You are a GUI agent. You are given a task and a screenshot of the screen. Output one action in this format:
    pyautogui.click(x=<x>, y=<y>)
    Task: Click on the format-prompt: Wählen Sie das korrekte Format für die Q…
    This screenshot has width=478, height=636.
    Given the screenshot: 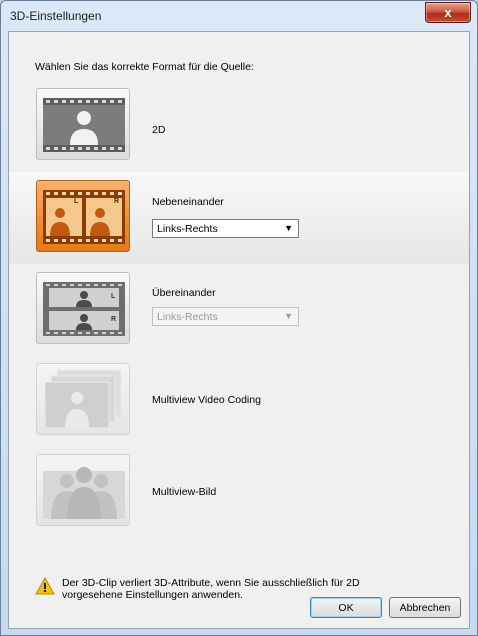 What is the action you would take?
    pyautogui.click(x=144, y=67)
    